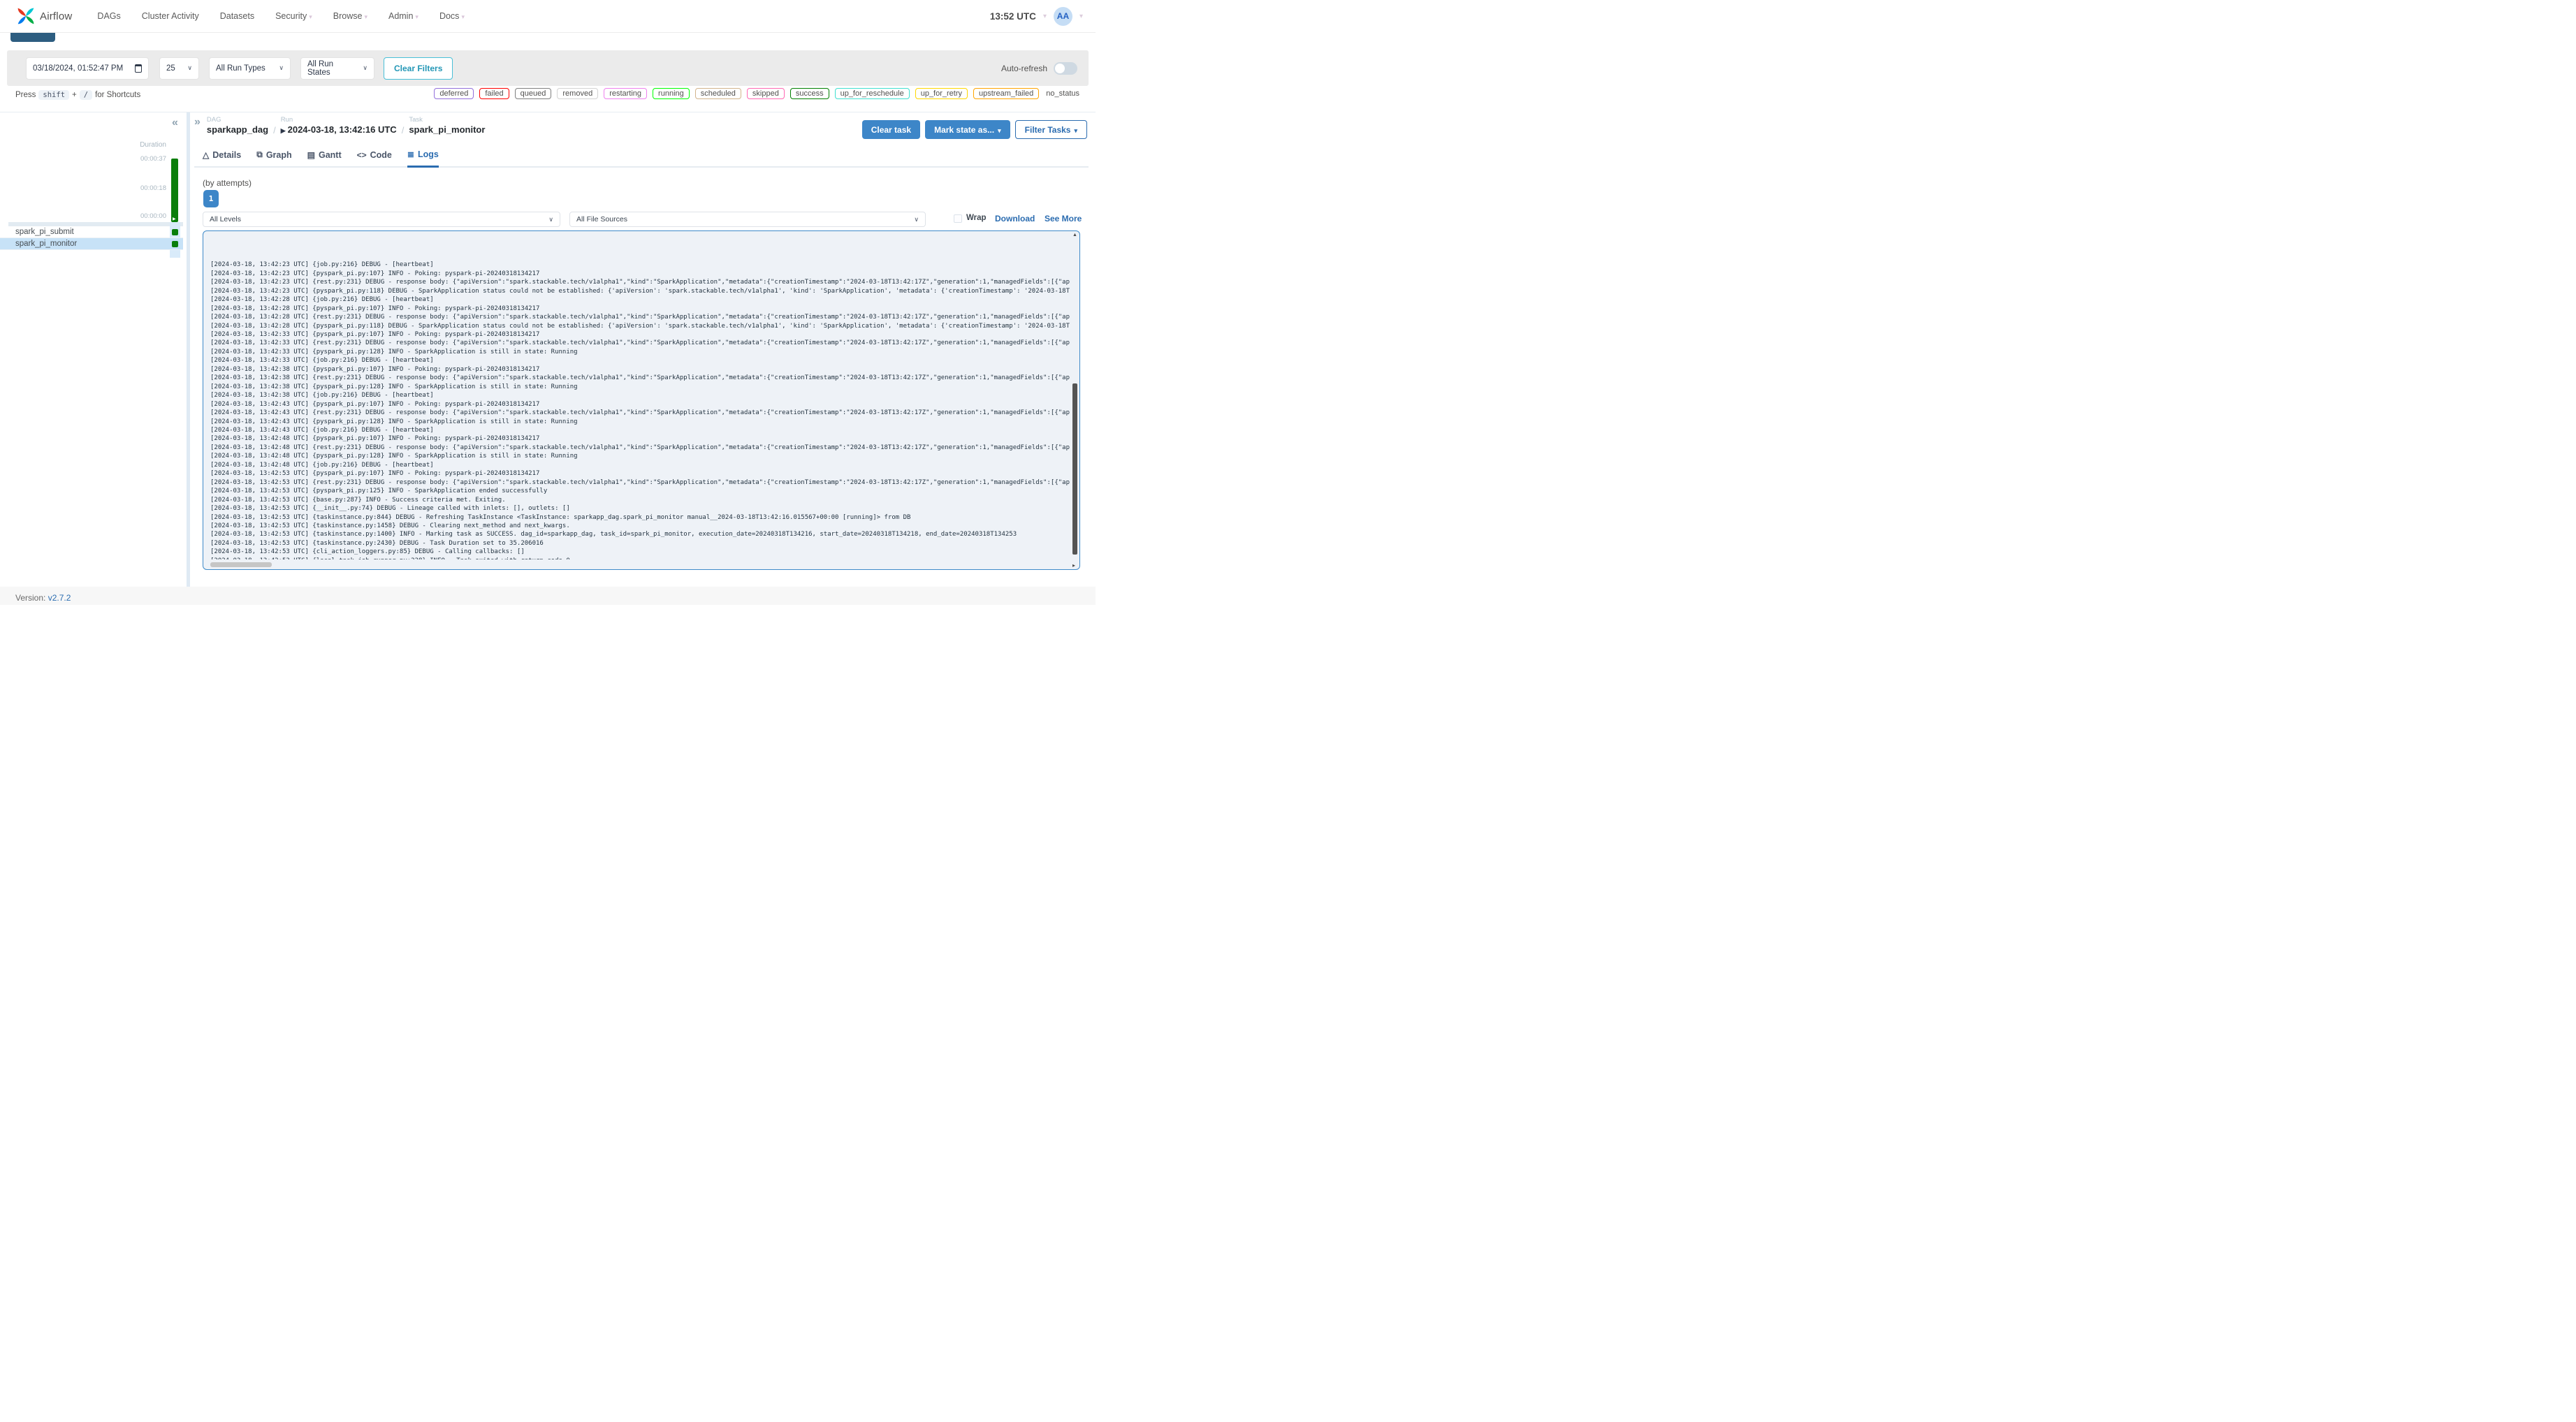 This screenshot has width=2576, height=1422. What do you see at coordinates (339, 129) in the screenshot?
I see `breadcrumb-run-value: ▶ 2024-03-18, 13:42:16 UTC` at bounding box center [339, 129].